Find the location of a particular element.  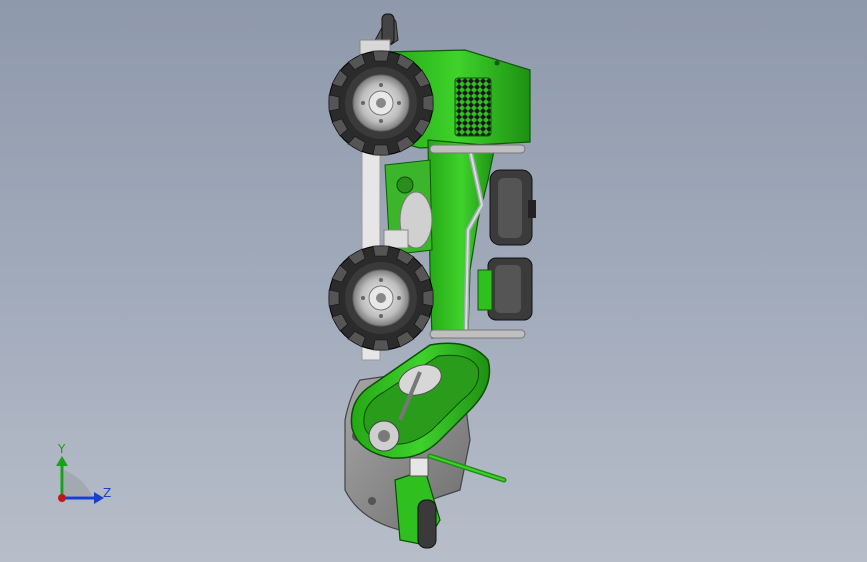

triad-origin is located at coordinates (62, 498).